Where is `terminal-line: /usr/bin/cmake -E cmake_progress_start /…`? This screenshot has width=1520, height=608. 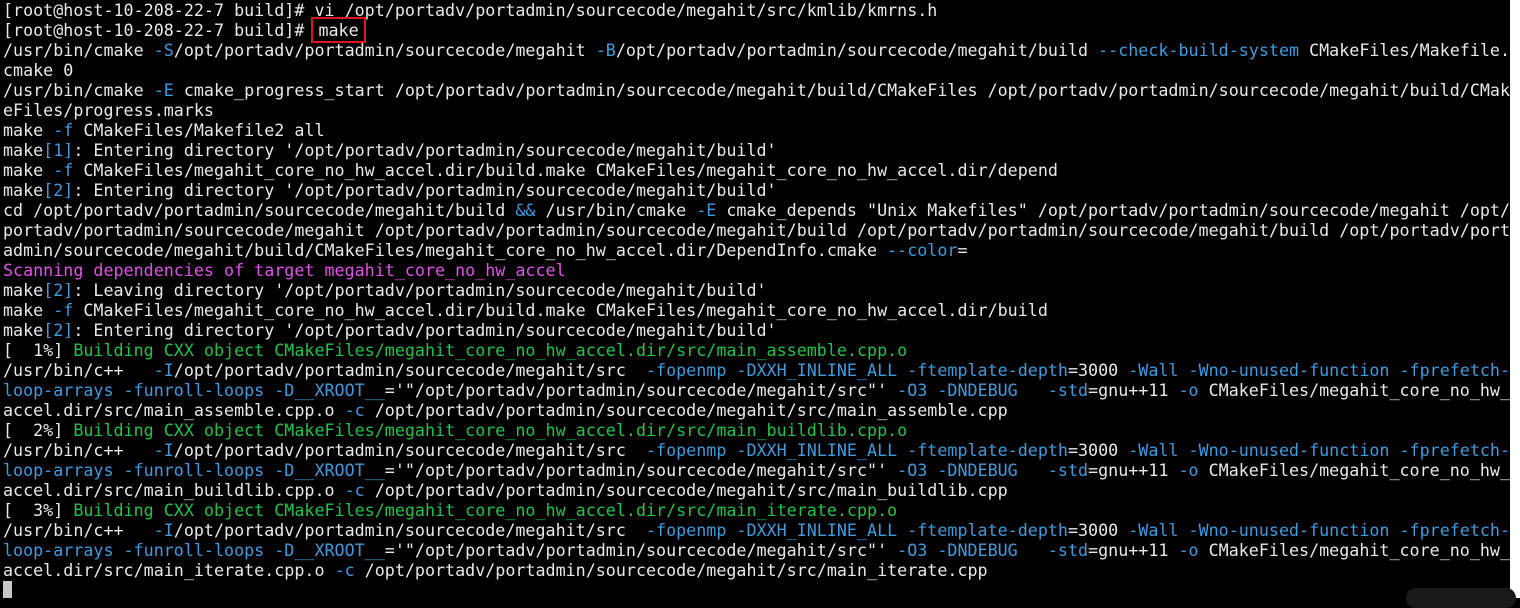 terminal-line: /usr/bin/cmake -E cmake_progress_start /… is located at coordinates (756, 90).